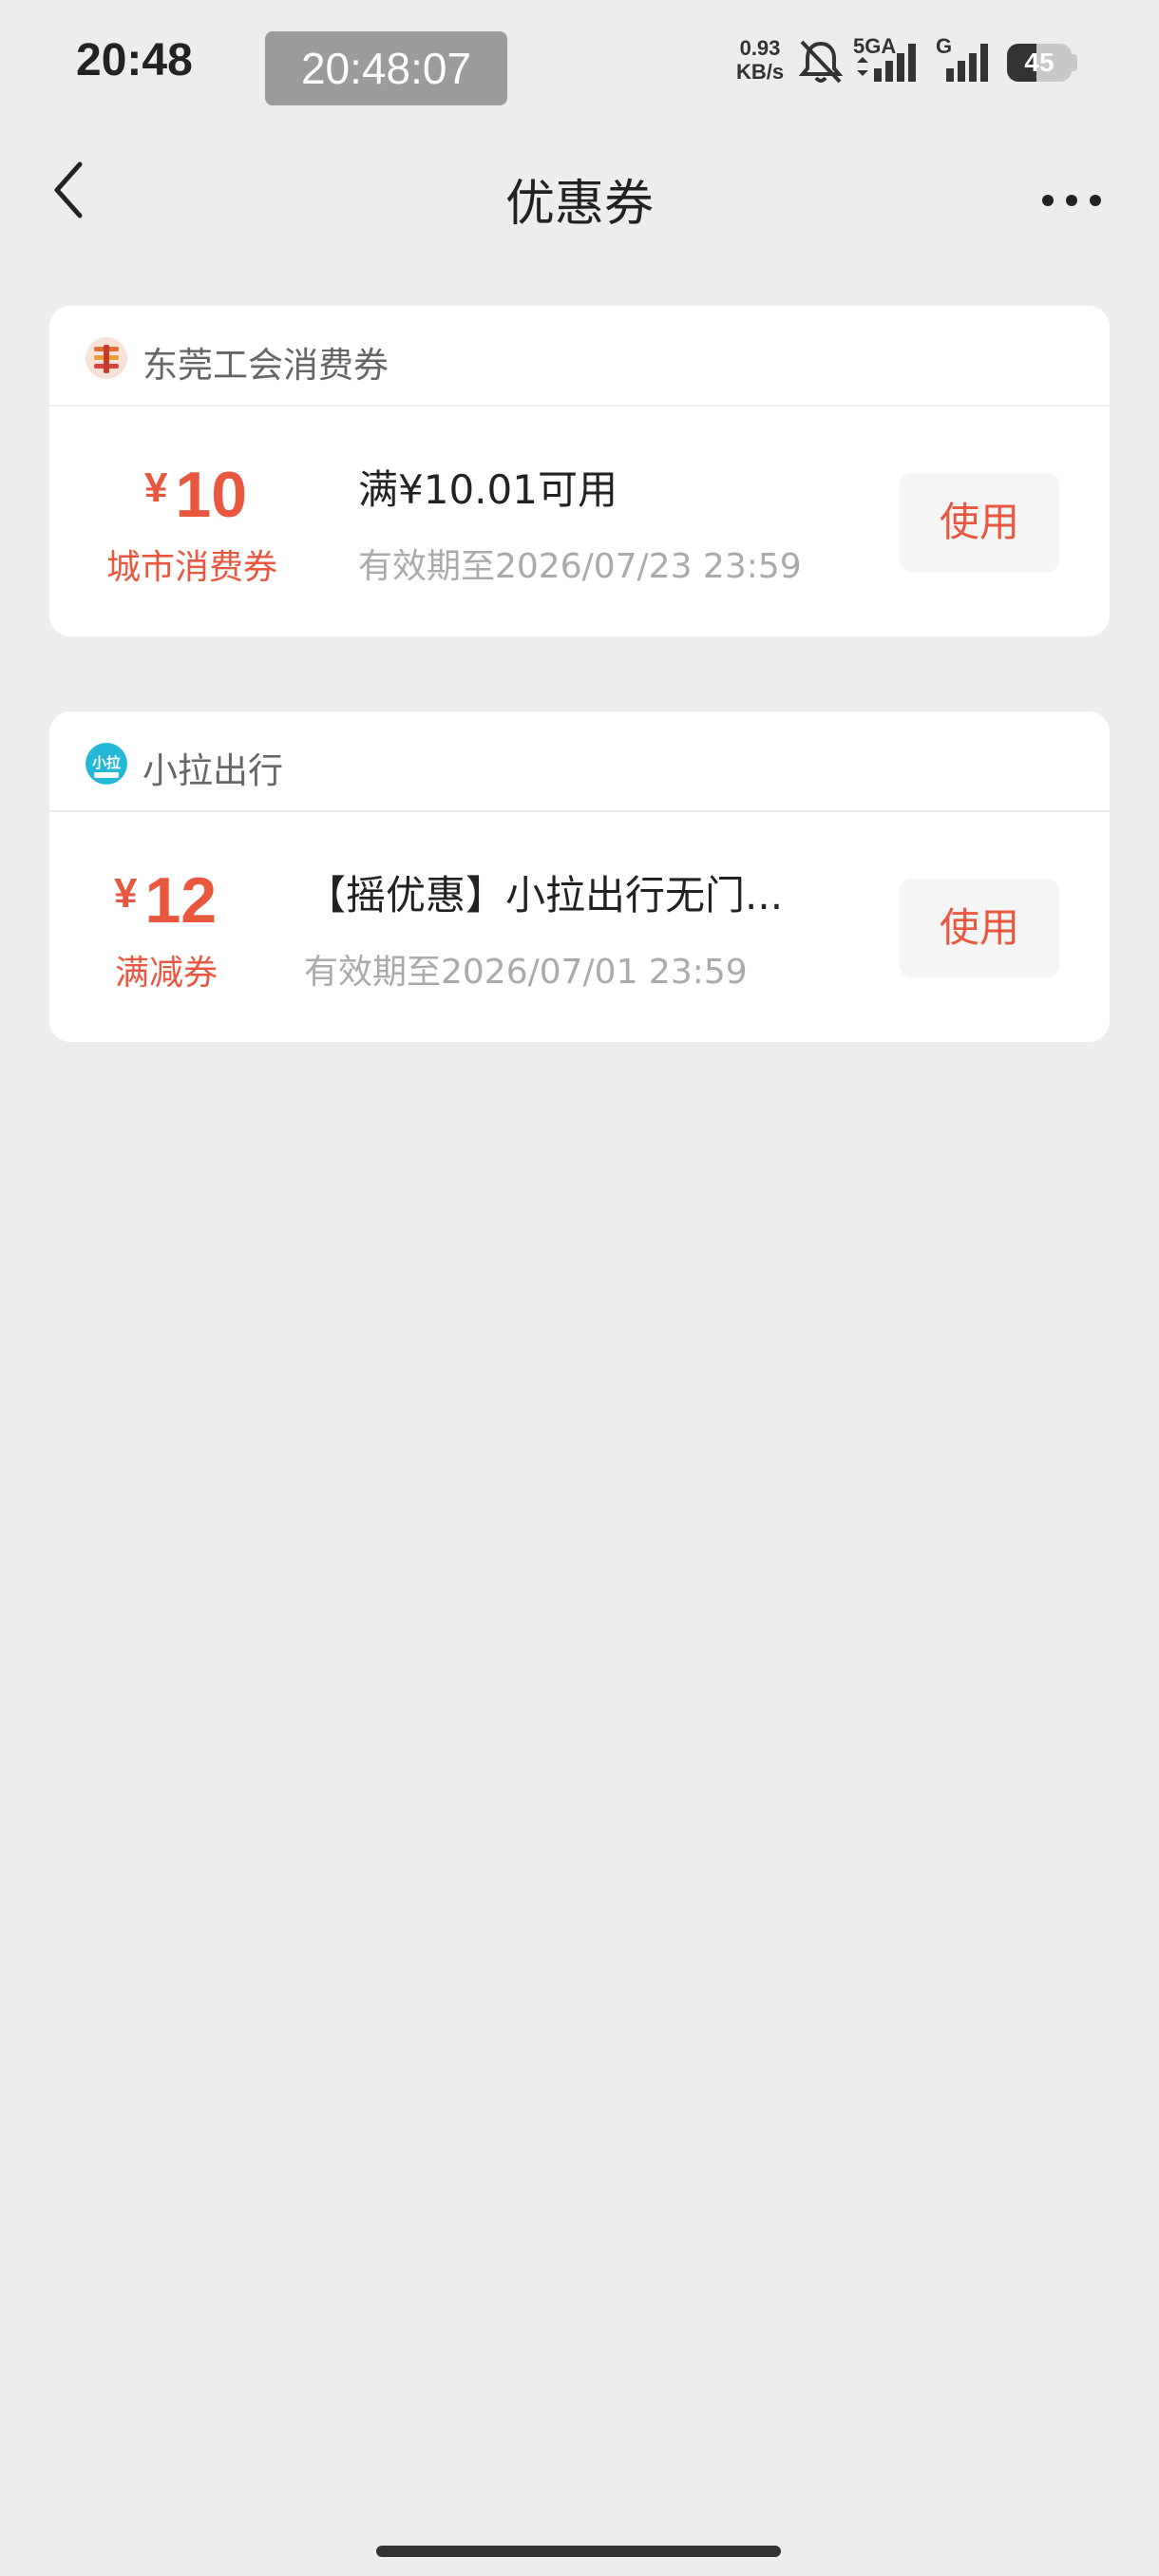 Image resolution: width=1159 pixels, height=2576 pixels. I want to click on brand-name: 小拉出行, so click(212, 770).